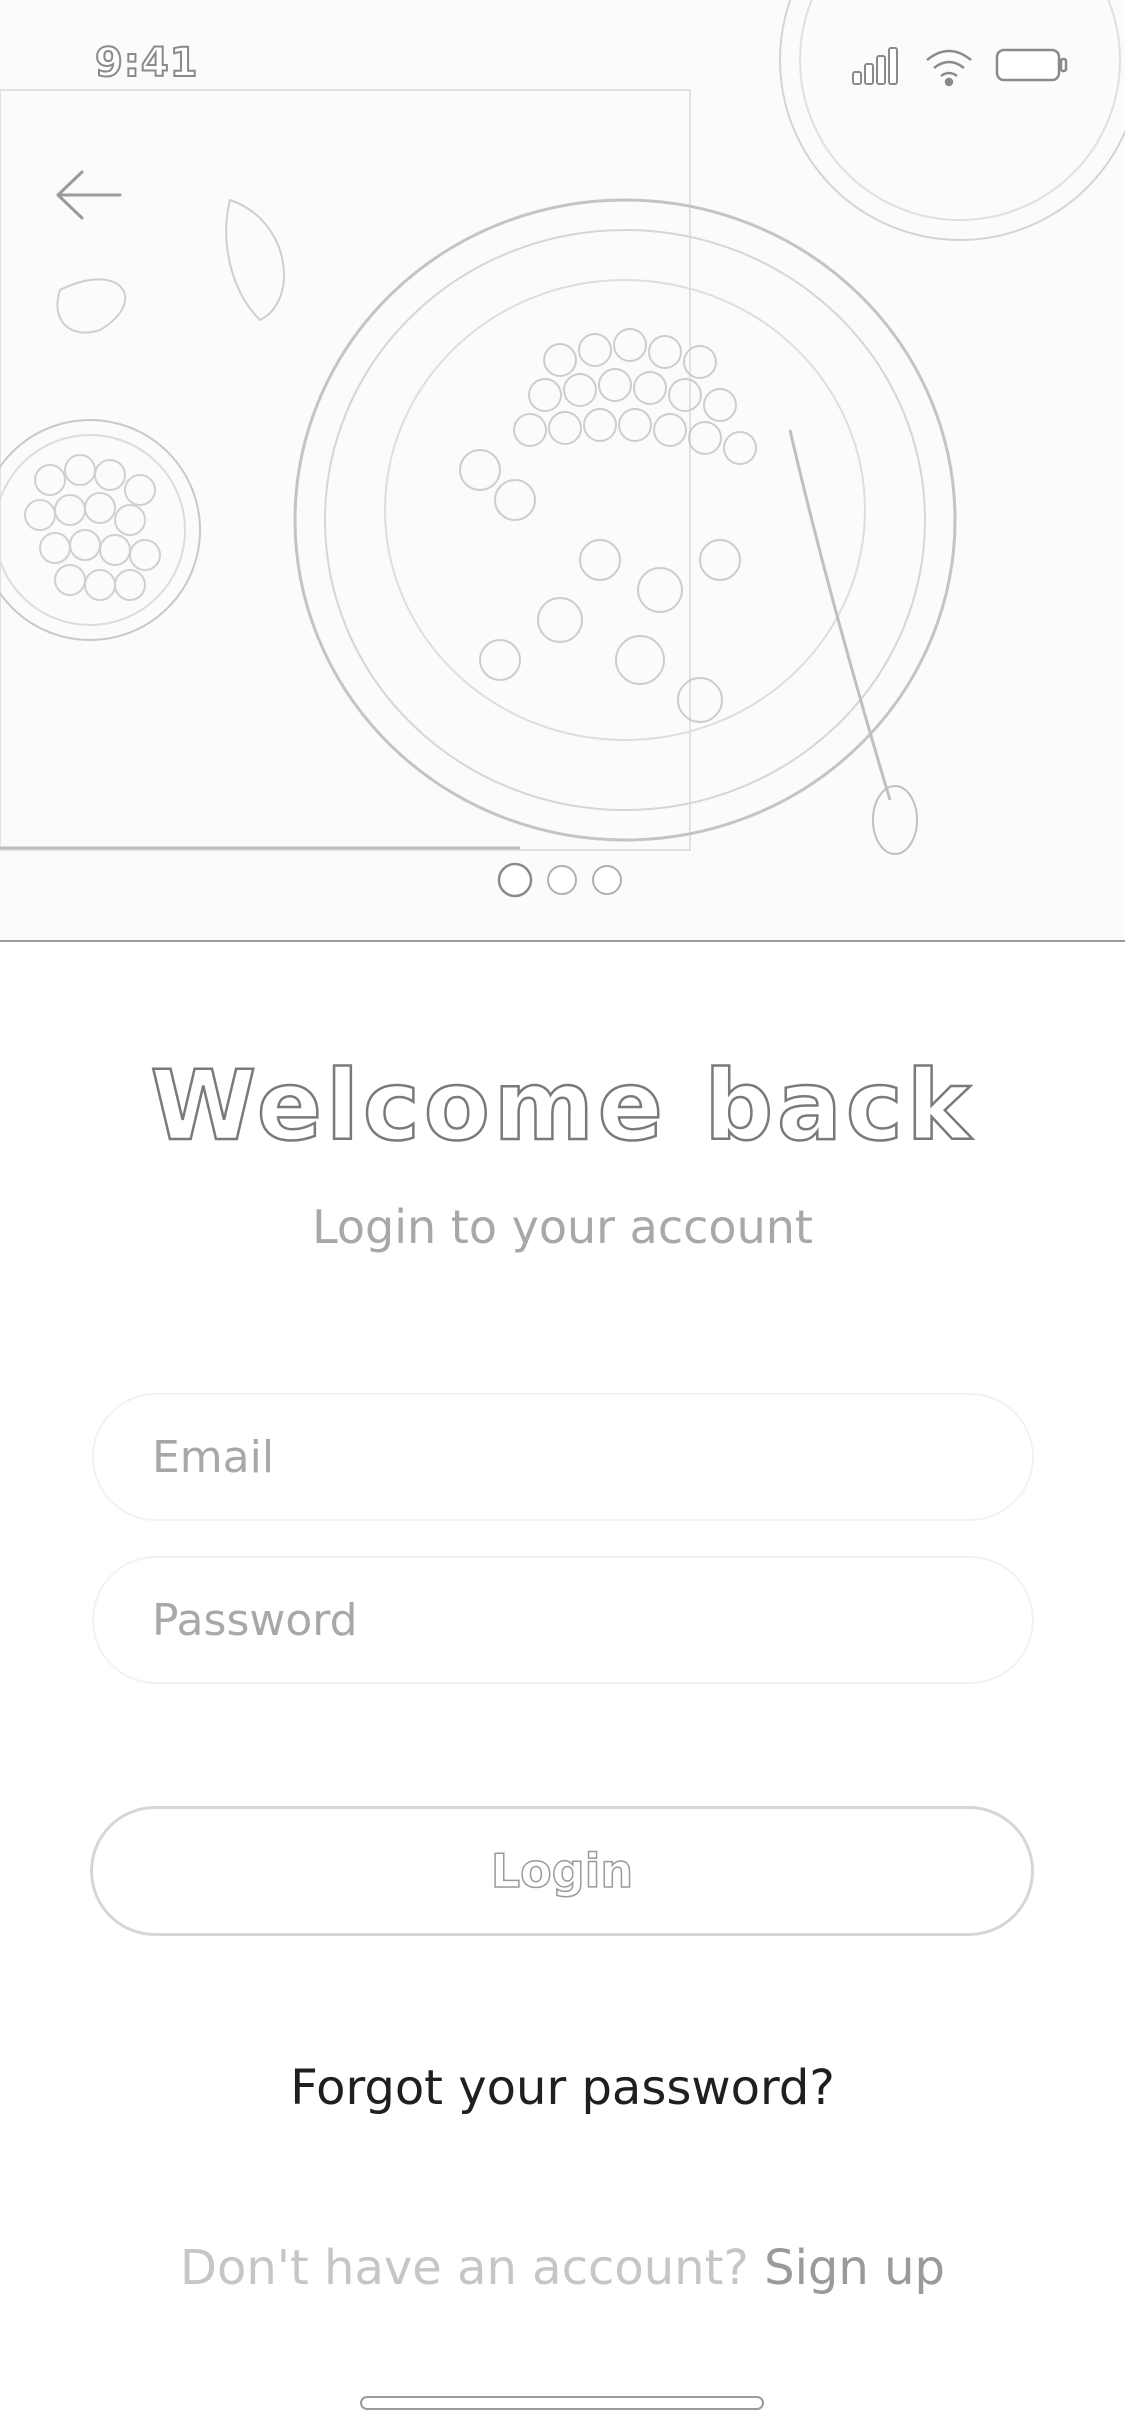 This screenshot has height=2436, width=1125. What do you see at coordinates (949, 68) in the screenshot?
I see `wifi-icon` at bounding box center [949, 68].